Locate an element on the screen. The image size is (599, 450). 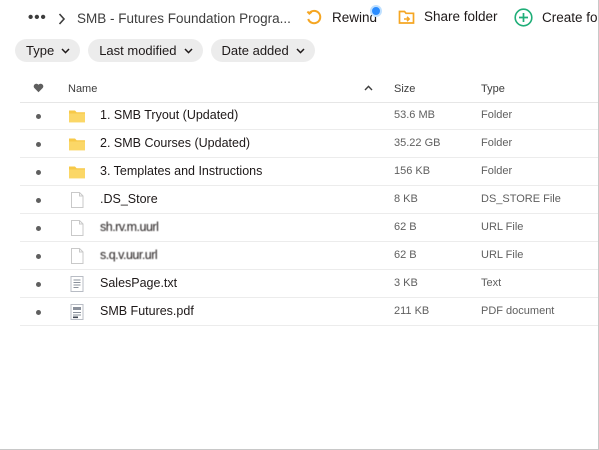
file-name: SalesPage.txt is located at coordinates (138, 283).